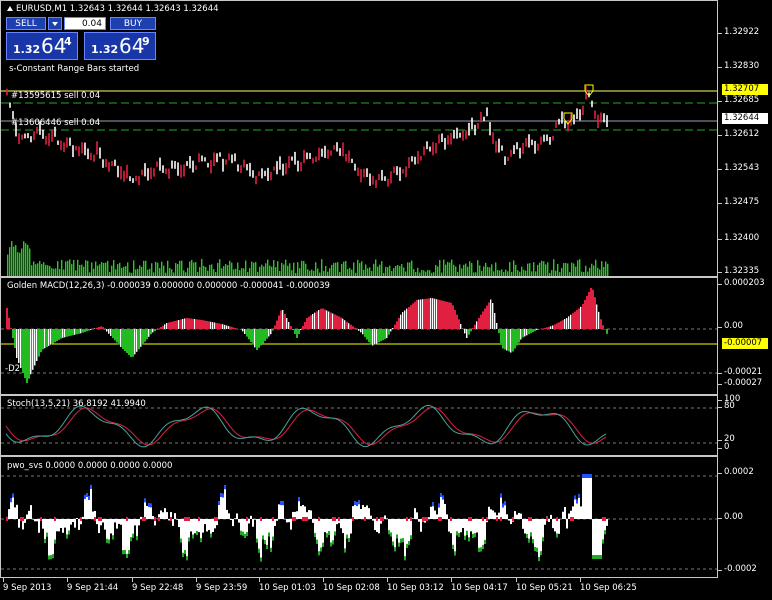  What do you see at coordinates (745, 517) in the screenshot?
I see `pwo-scale: 0.0002 0.00 -0.0002` at bounding box center [745, 517].